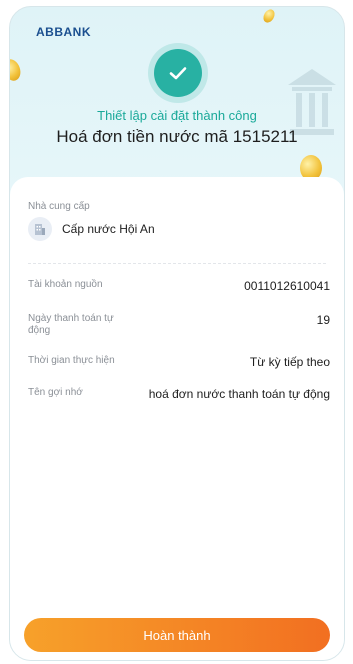 The height and width of the screenshot is (664, 353). What do you see at coordinates (239, 394) in the screenshot?
I see `detail-value: hoá đơn nước thanh toán tự động` at bounding box center [239, 394].